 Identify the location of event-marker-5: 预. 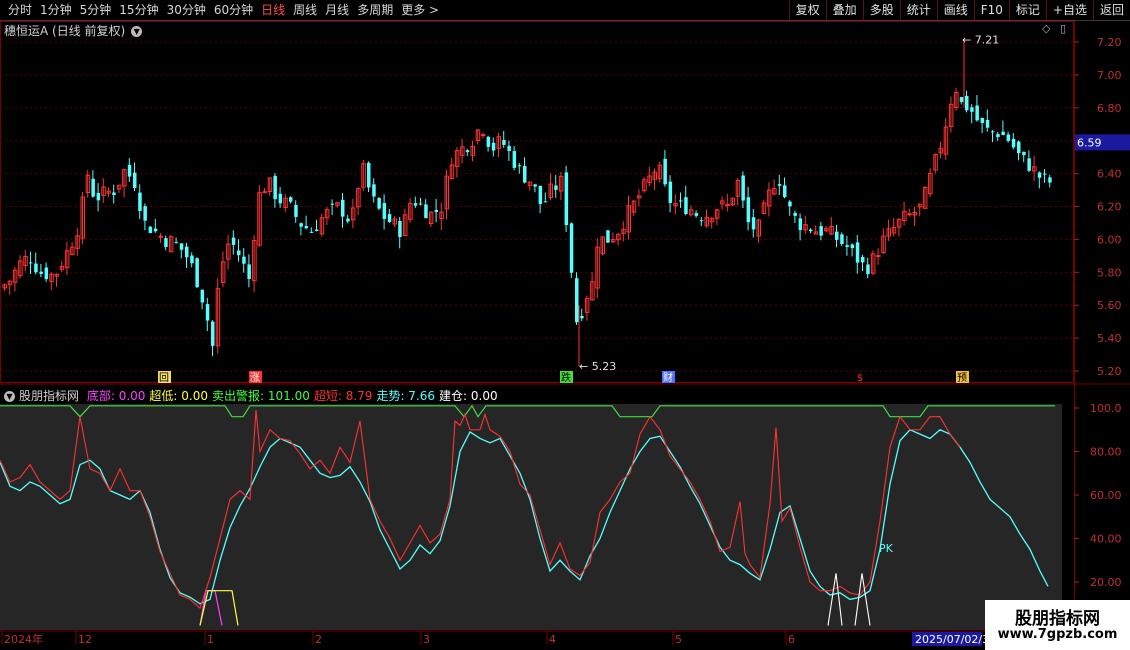
(962, 378).